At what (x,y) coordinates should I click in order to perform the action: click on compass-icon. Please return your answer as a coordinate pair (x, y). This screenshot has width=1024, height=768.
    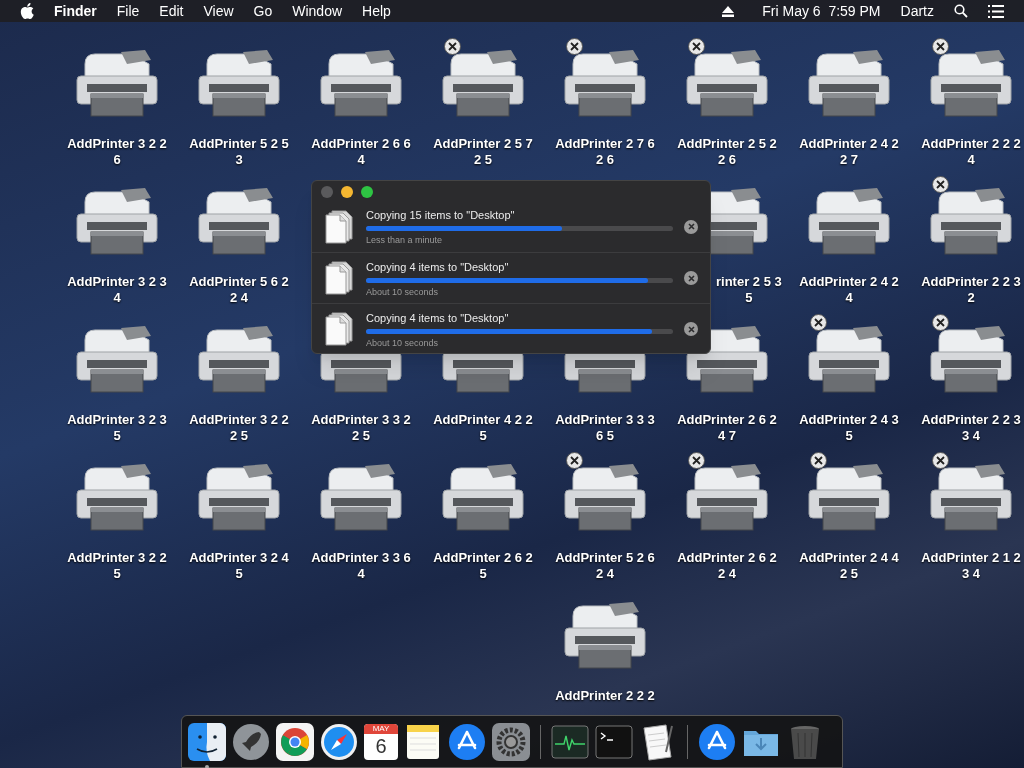
    Looking at the image, I should click on (339, 741).